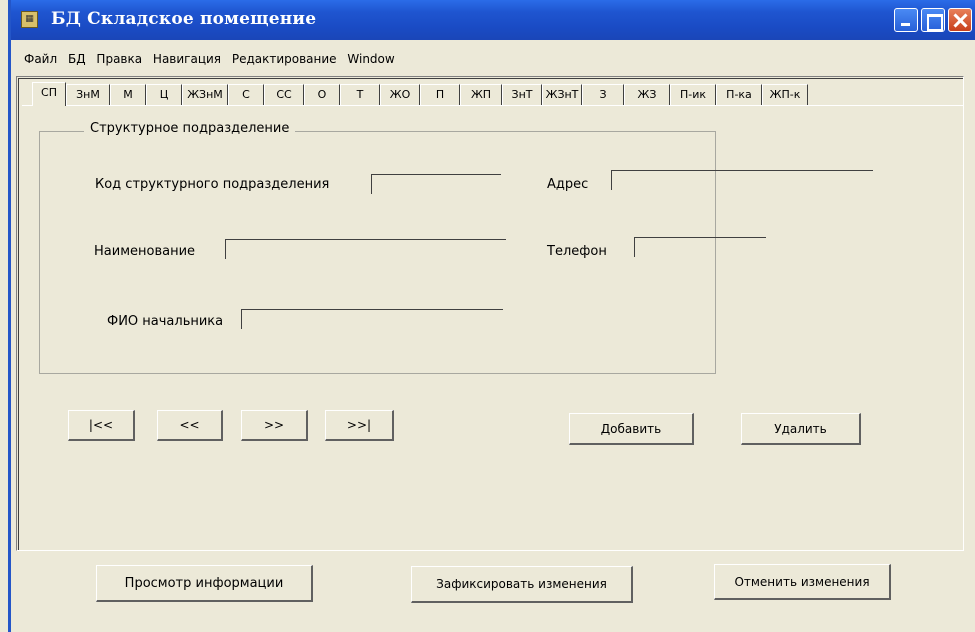 The image size is (975, 632). What do you see at coordinates (205, 94) in the screenshot?
I see `tab-zhznm: ЖЗнМ` at bounding box center [205, 94].